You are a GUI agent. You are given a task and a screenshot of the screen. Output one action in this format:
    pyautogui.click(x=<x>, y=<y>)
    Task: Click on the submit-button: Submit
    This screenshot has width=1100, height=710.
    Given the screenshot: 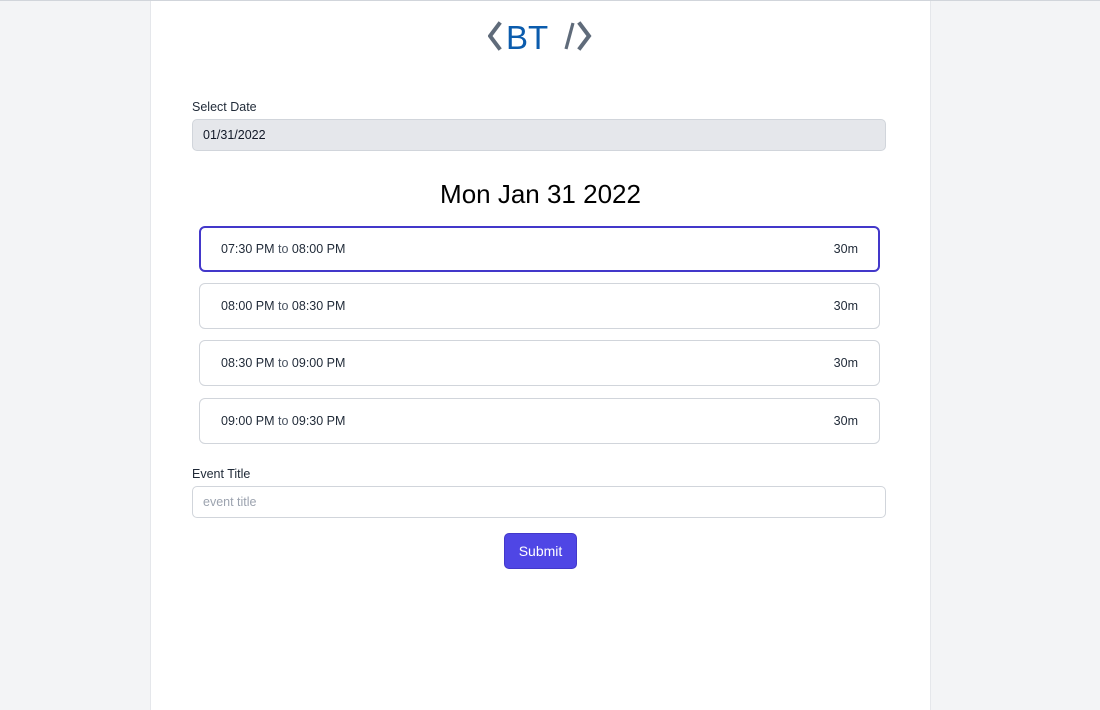 What is the action you would take?
    pyautogui.click(x=540, y=551)
    